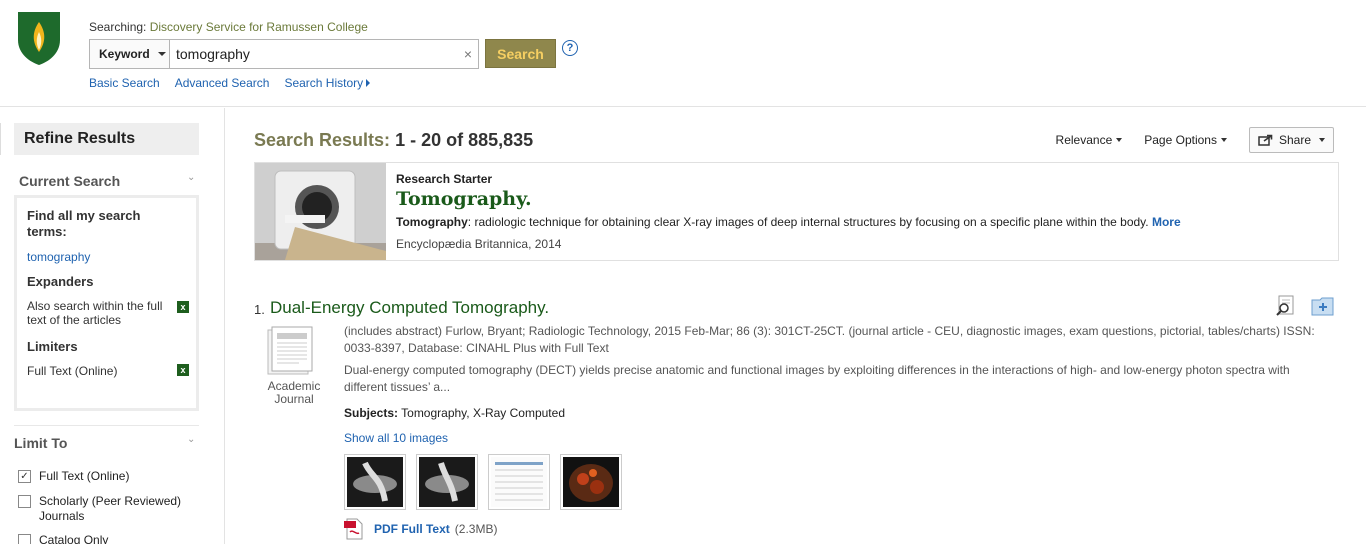 The width and height of the screenshot is (1366, 544). Describe the element at coordinates (52, 346) in the screenshot. I see `limiters-heading: Limiters` at that location.